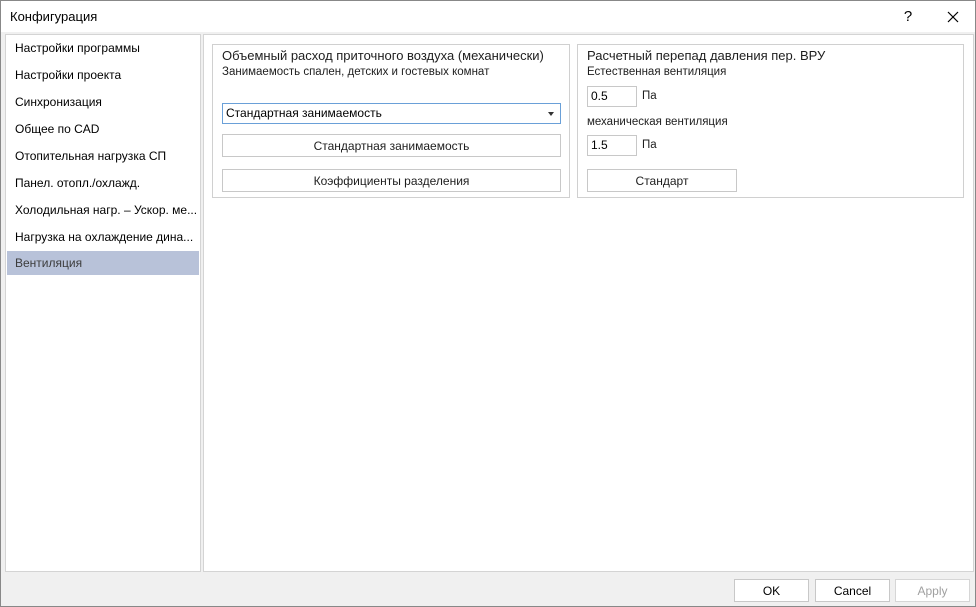 This screenshot has width=976, height=607. Describe the element at coordinates (662, 180) in the screenshot. I see `standard-button: Стандарт` at that location.